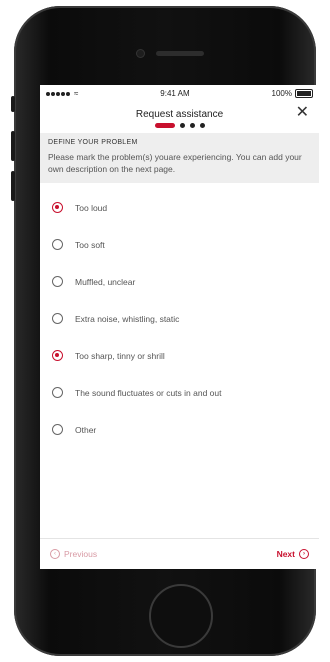  I want to click on home-button, so click(181, 616).